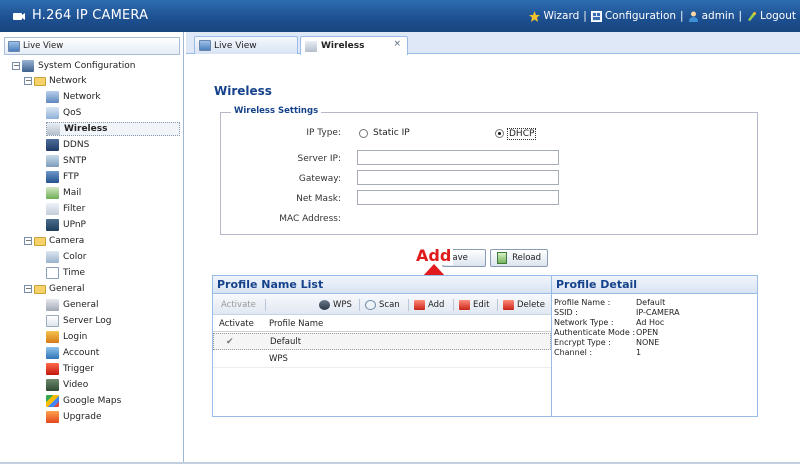 This screenshot has width=800, height=464. What do you see at coordinates (311, 46) in the screenshot?
I see `wireless-icon` at bounding box center [311, 46].